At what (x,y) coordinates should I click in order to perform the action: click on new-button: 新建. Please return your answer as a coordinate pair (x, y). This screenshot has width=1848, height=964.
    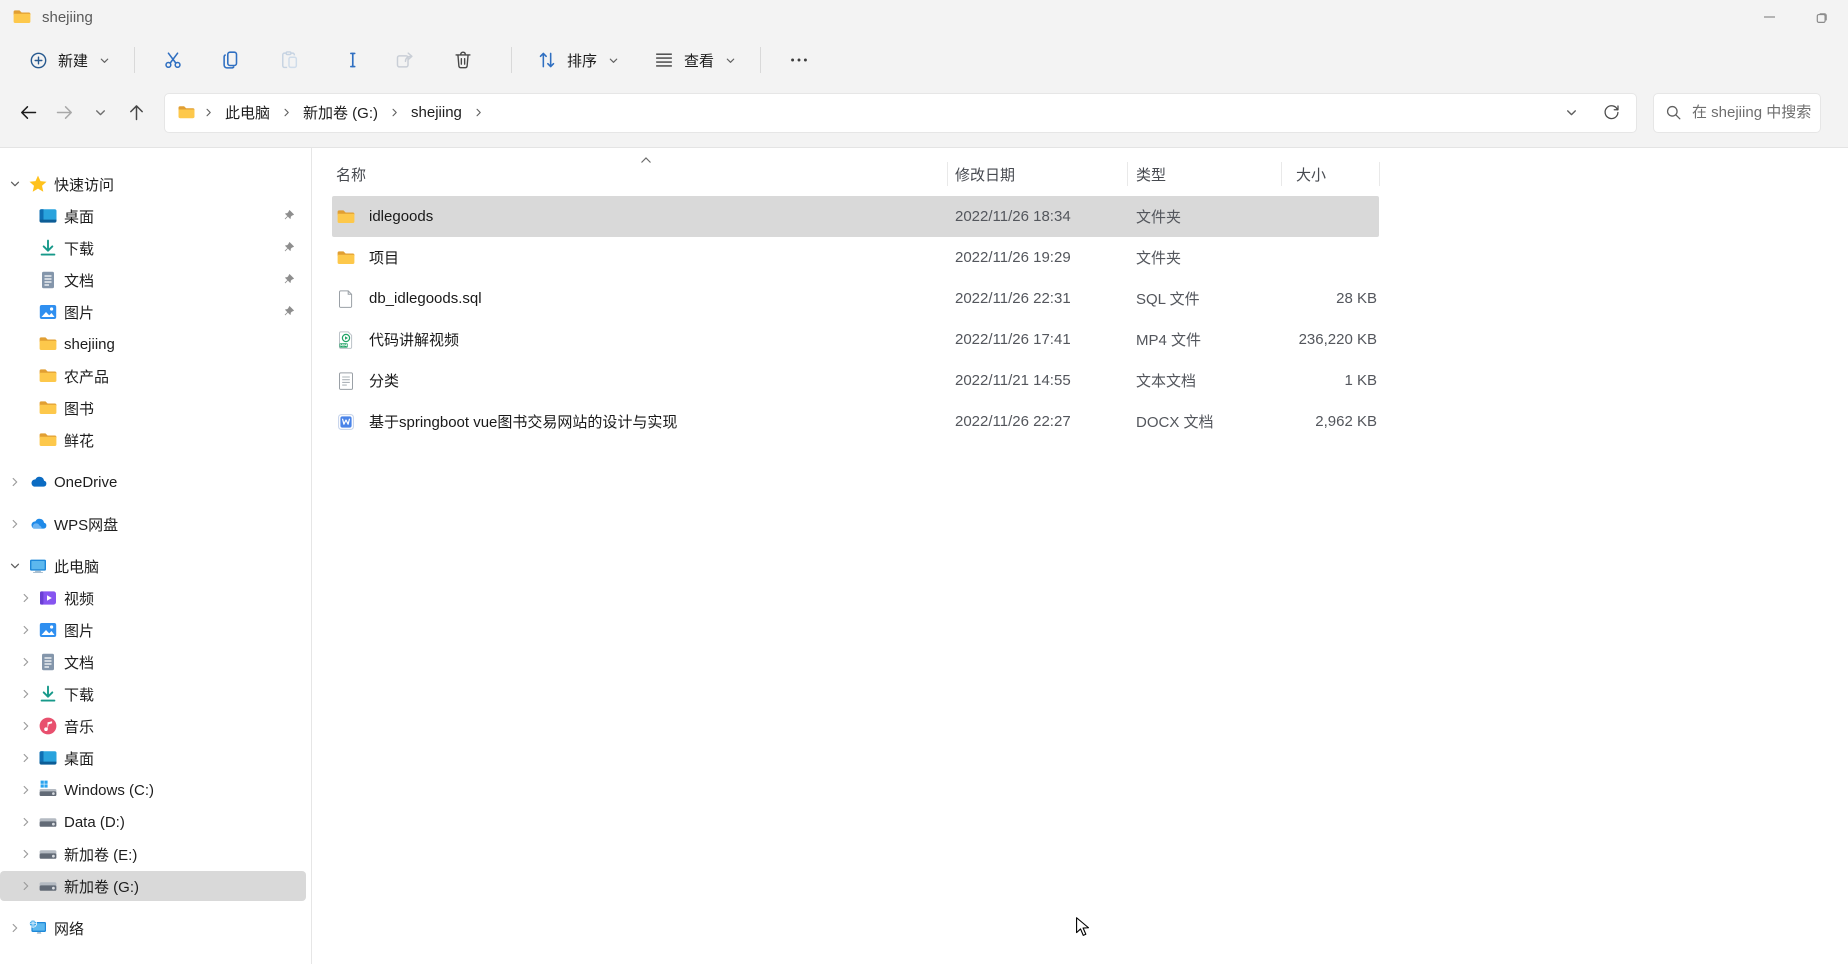
    Looking at the image, I should click on (69, 60).